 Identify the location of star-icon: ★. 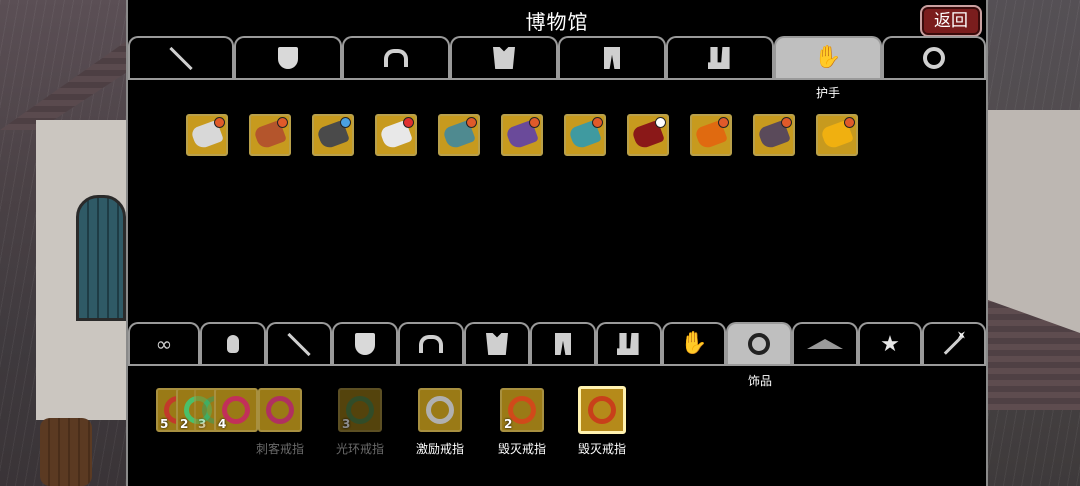
(890, 344).